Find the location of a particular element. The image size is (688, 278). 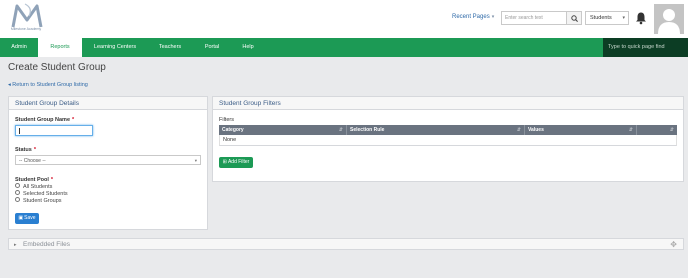

plus-icon: ⊞ is located at coordinates (224, 162).